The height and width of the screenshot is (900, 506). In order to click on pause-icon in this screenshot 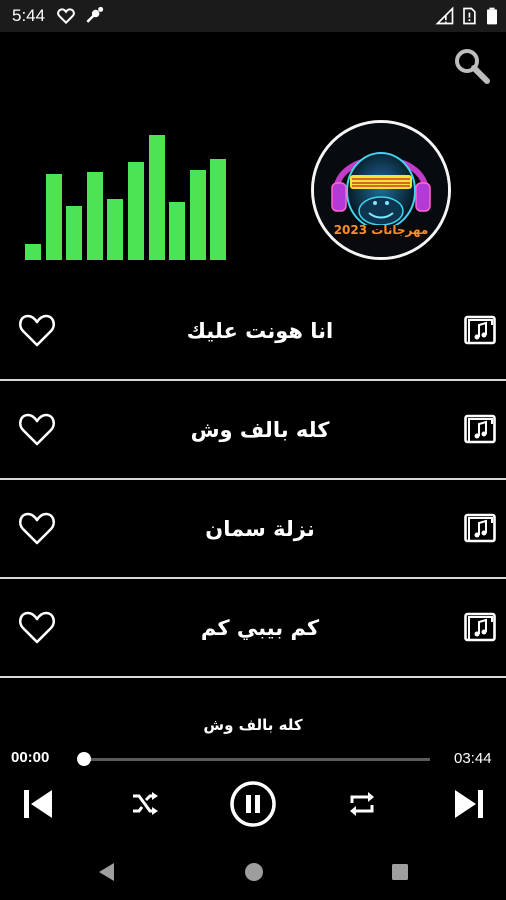, I will do `click(253, 804)`.